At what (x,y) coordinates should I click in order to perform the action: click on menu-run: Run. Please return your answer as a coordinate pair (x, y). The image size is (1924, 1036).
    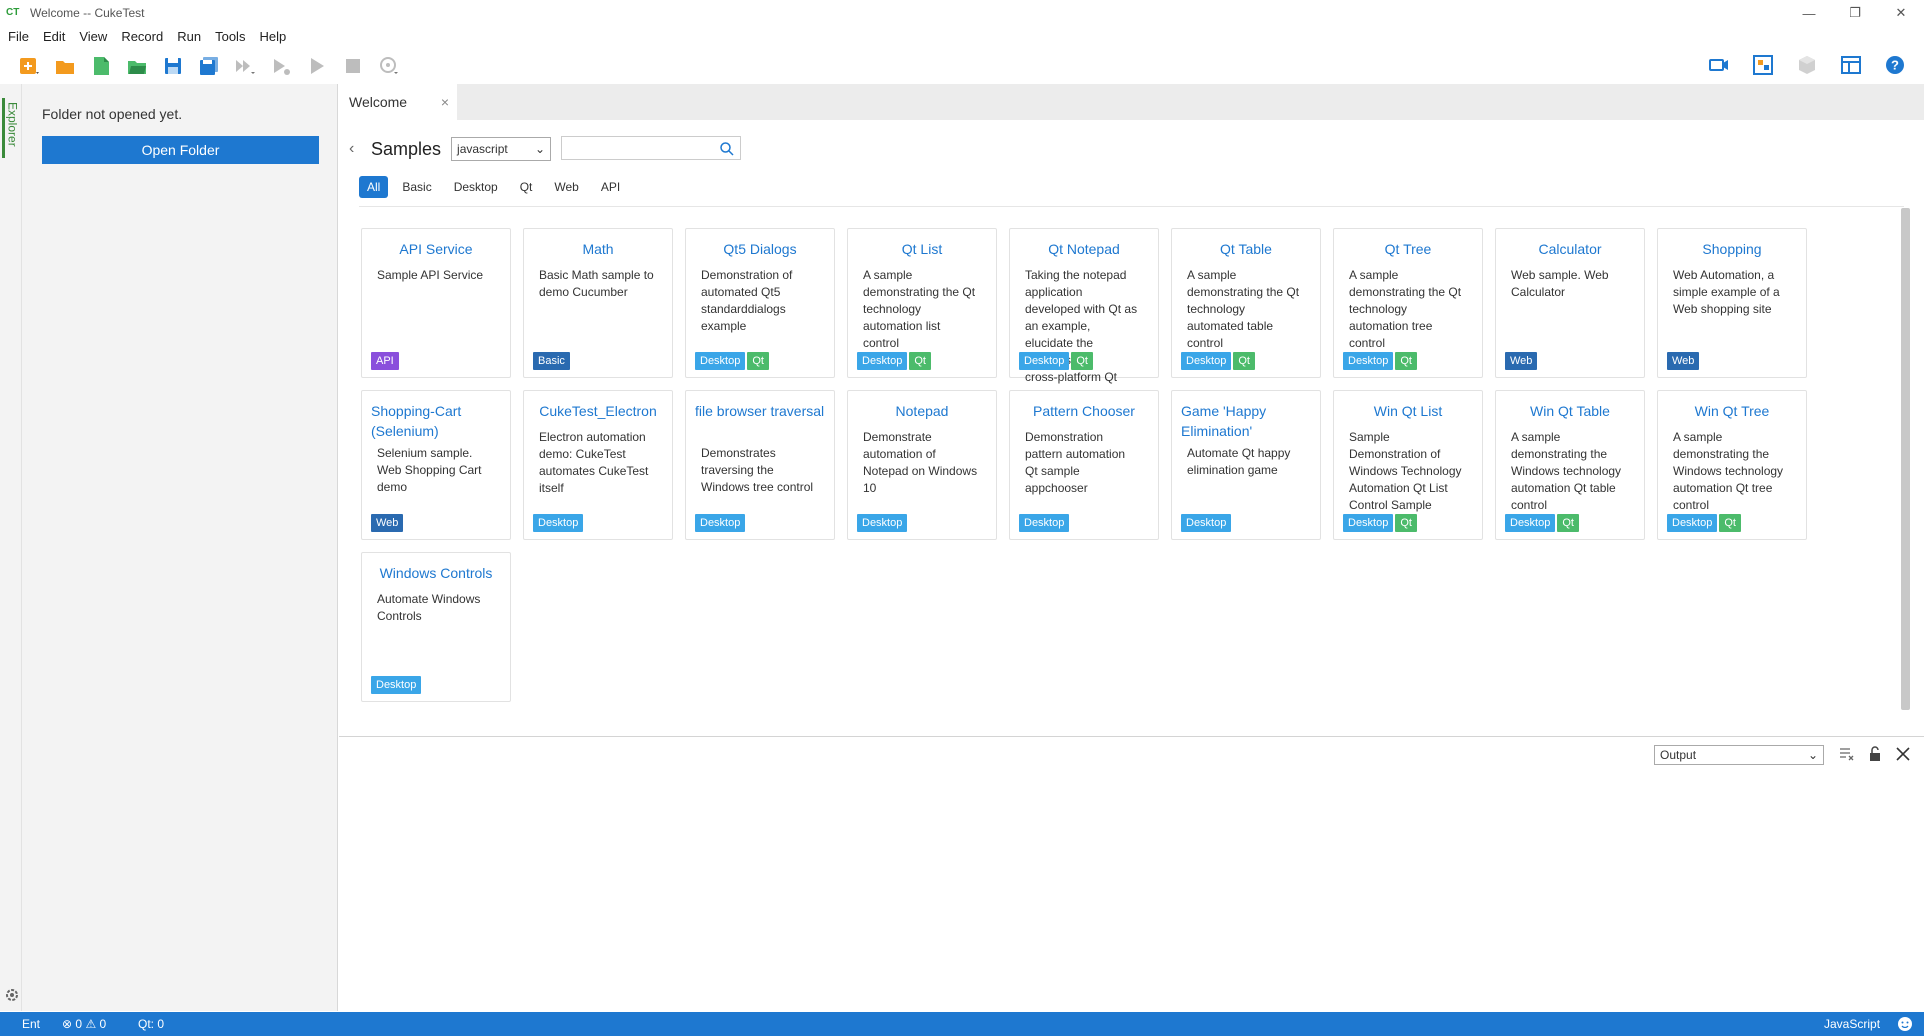
    Looking at the image, I should click on (189, 36).